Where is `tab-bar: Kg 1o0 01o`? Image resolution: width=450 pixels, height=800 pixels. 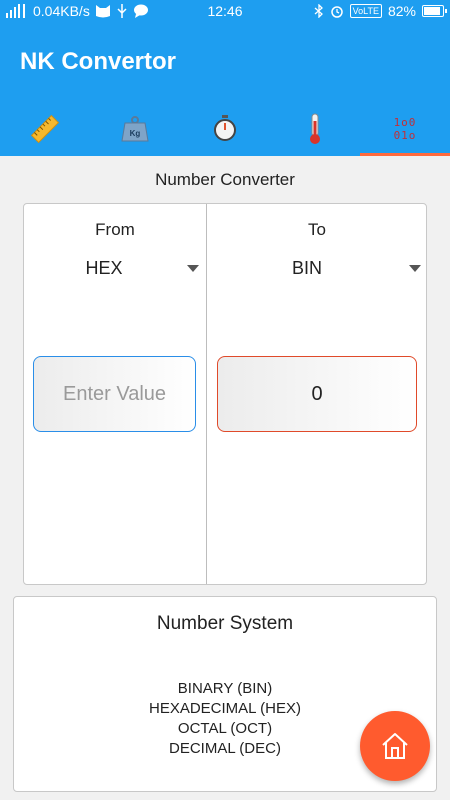
tab-bar: Kg 1o0 01o is located at coordinates (225, 129).